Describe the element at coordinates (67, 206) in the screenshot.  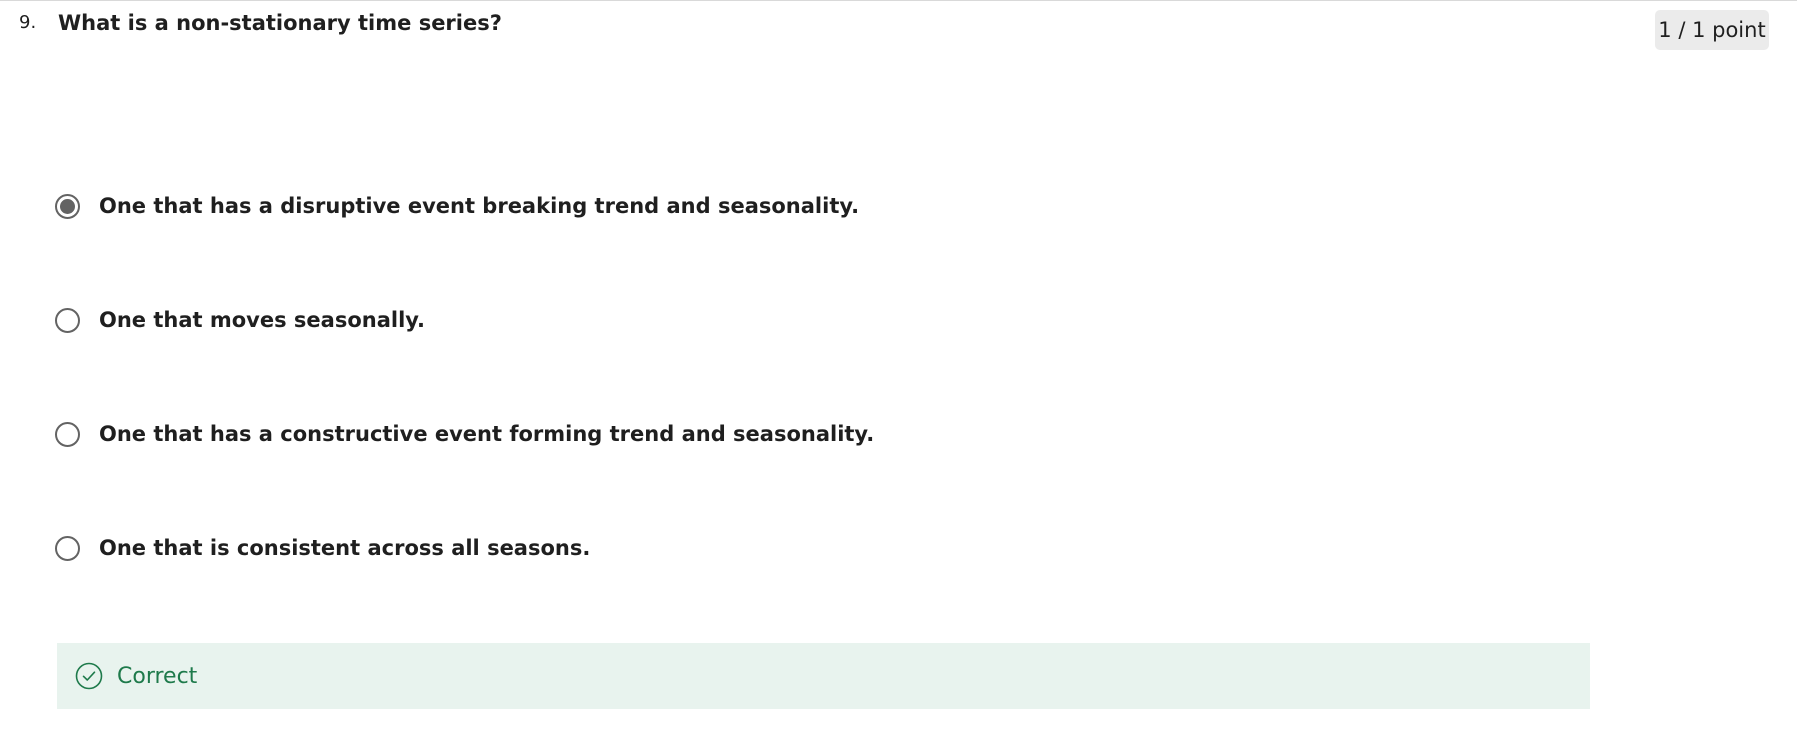
I see `radio-button-selected` at that location.